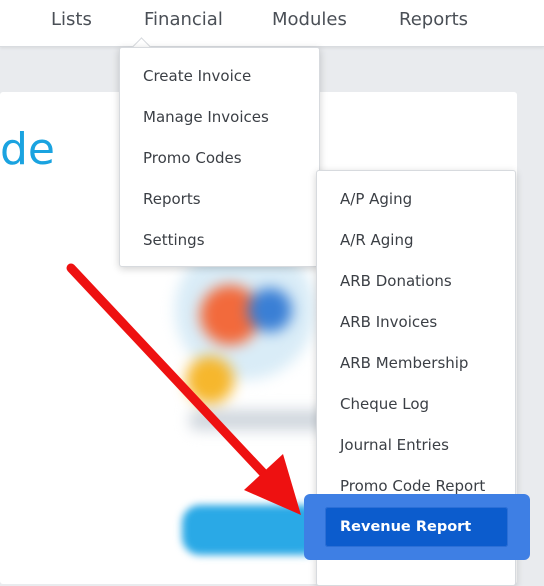 This screenshot has width=544, height=586. What do you see at coordinates (206, 117) in the screenshot?
I see `menu-item-manage-invoices: Manage Invoices` at bounding box center [206, 117].